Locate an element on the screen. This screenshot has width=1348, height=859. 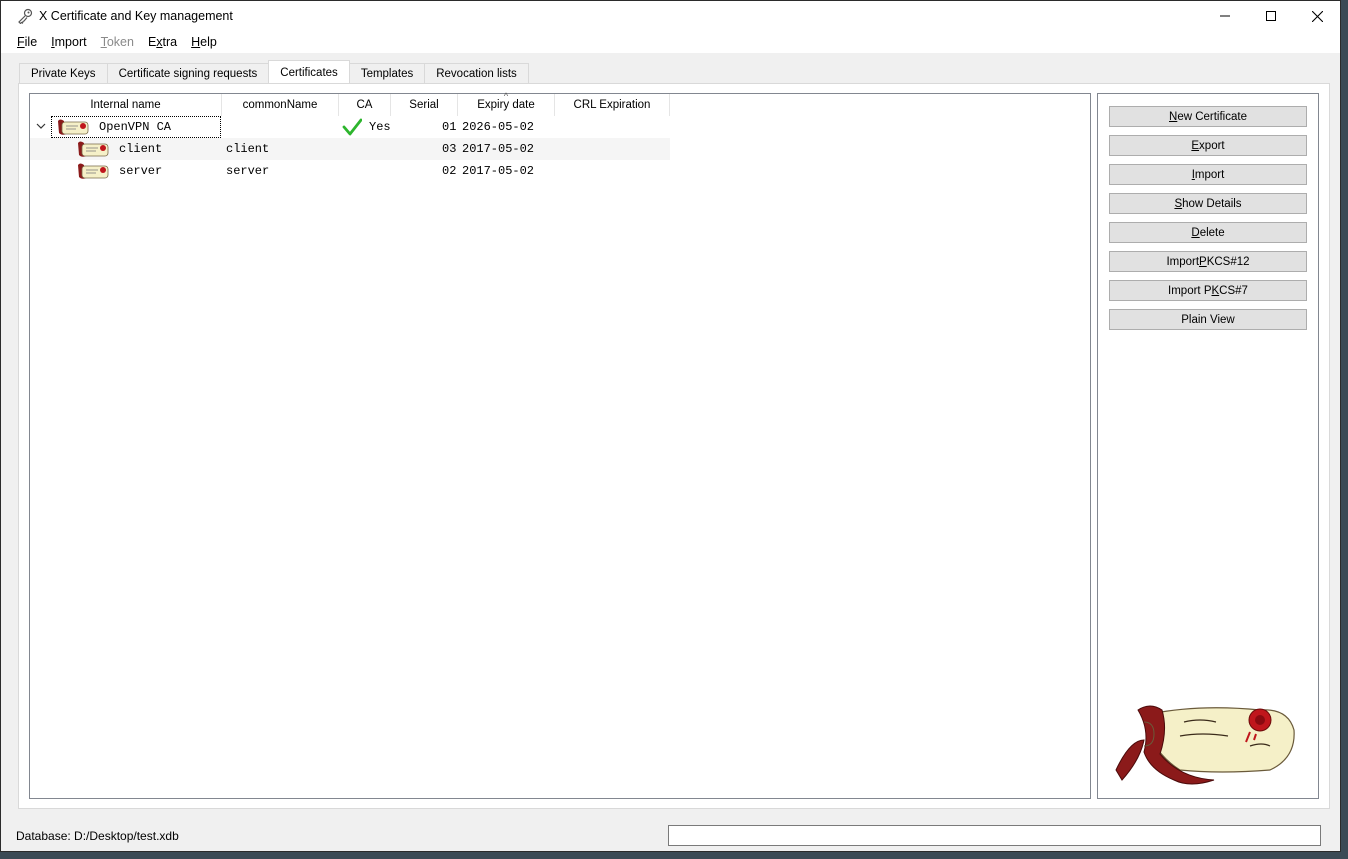
chevron-down-icon is located at coordinates (41, 126).